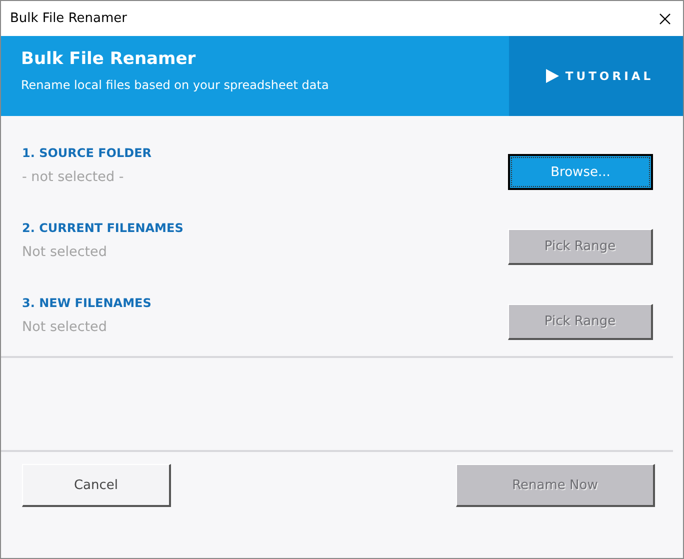  What do you see at coordinates (96, 485) in the screenshot?
I see `action-button: Cancel` at bounding box center [96, 485].